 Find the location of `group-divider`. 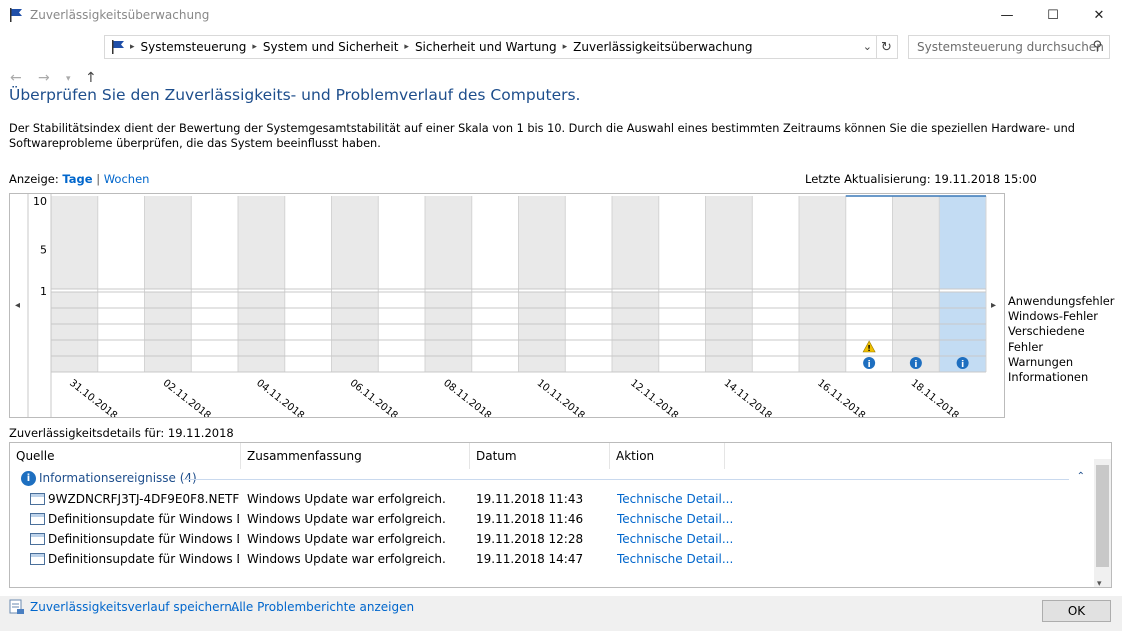

group-divider is located at coordinates (626, 479).